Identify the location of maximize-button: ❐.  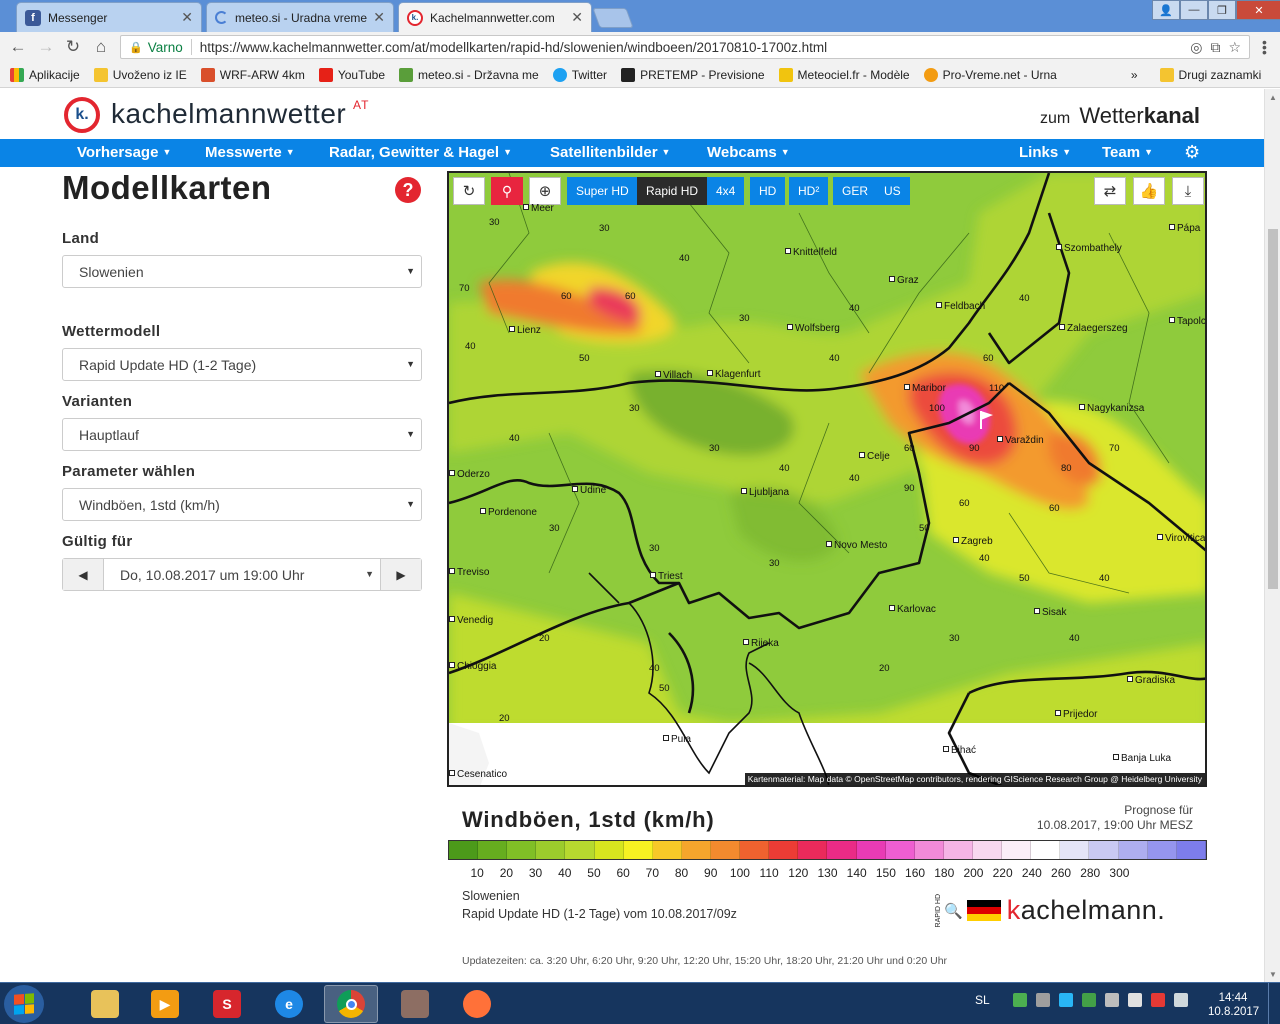
(1222, 10).